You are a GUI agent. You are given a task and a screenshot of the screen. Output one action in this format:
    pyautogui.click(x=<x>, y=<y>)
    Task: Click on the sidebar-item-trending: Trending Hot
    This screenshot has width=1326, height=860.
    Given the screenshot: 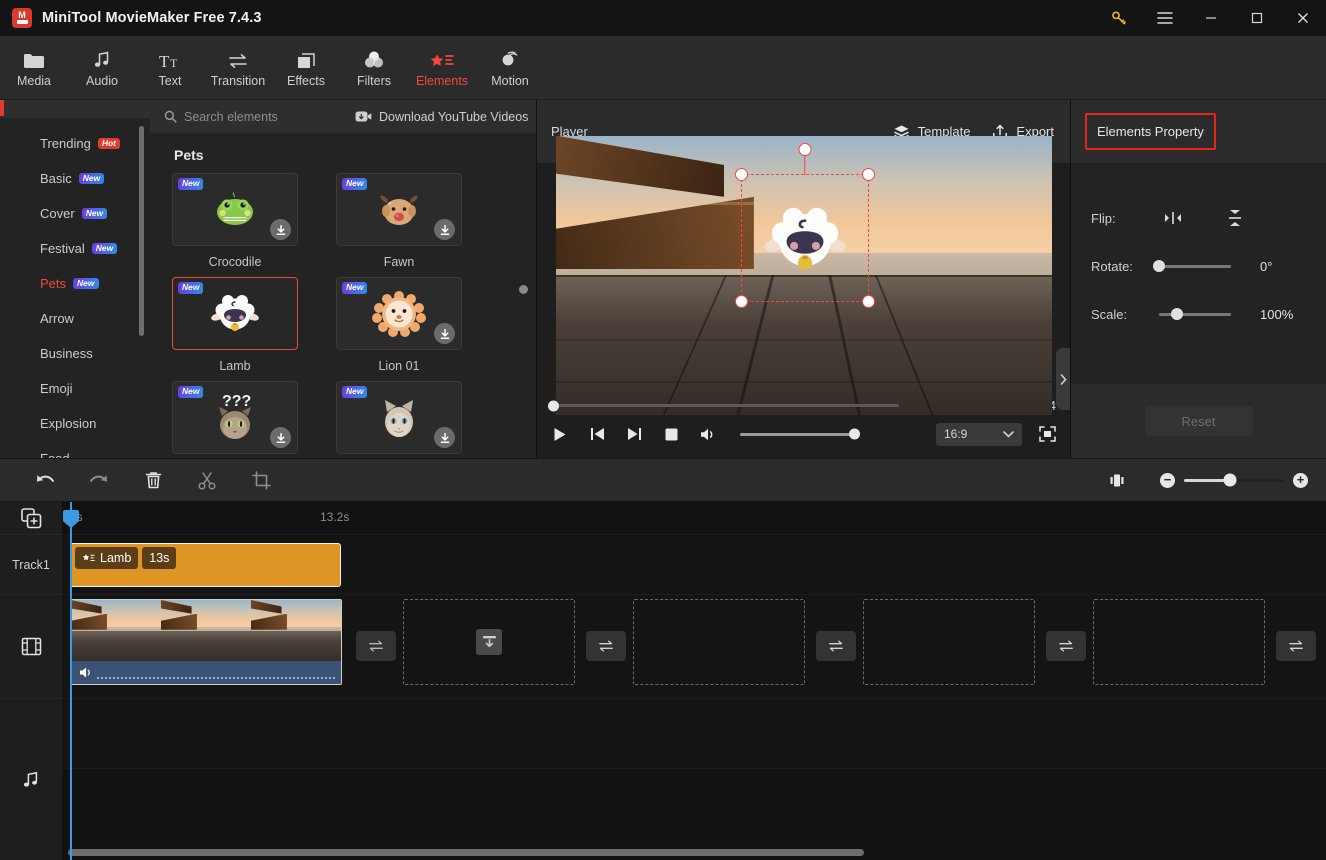 What is the action you would take?
    pyautogui.click(x=75, y=143)
    